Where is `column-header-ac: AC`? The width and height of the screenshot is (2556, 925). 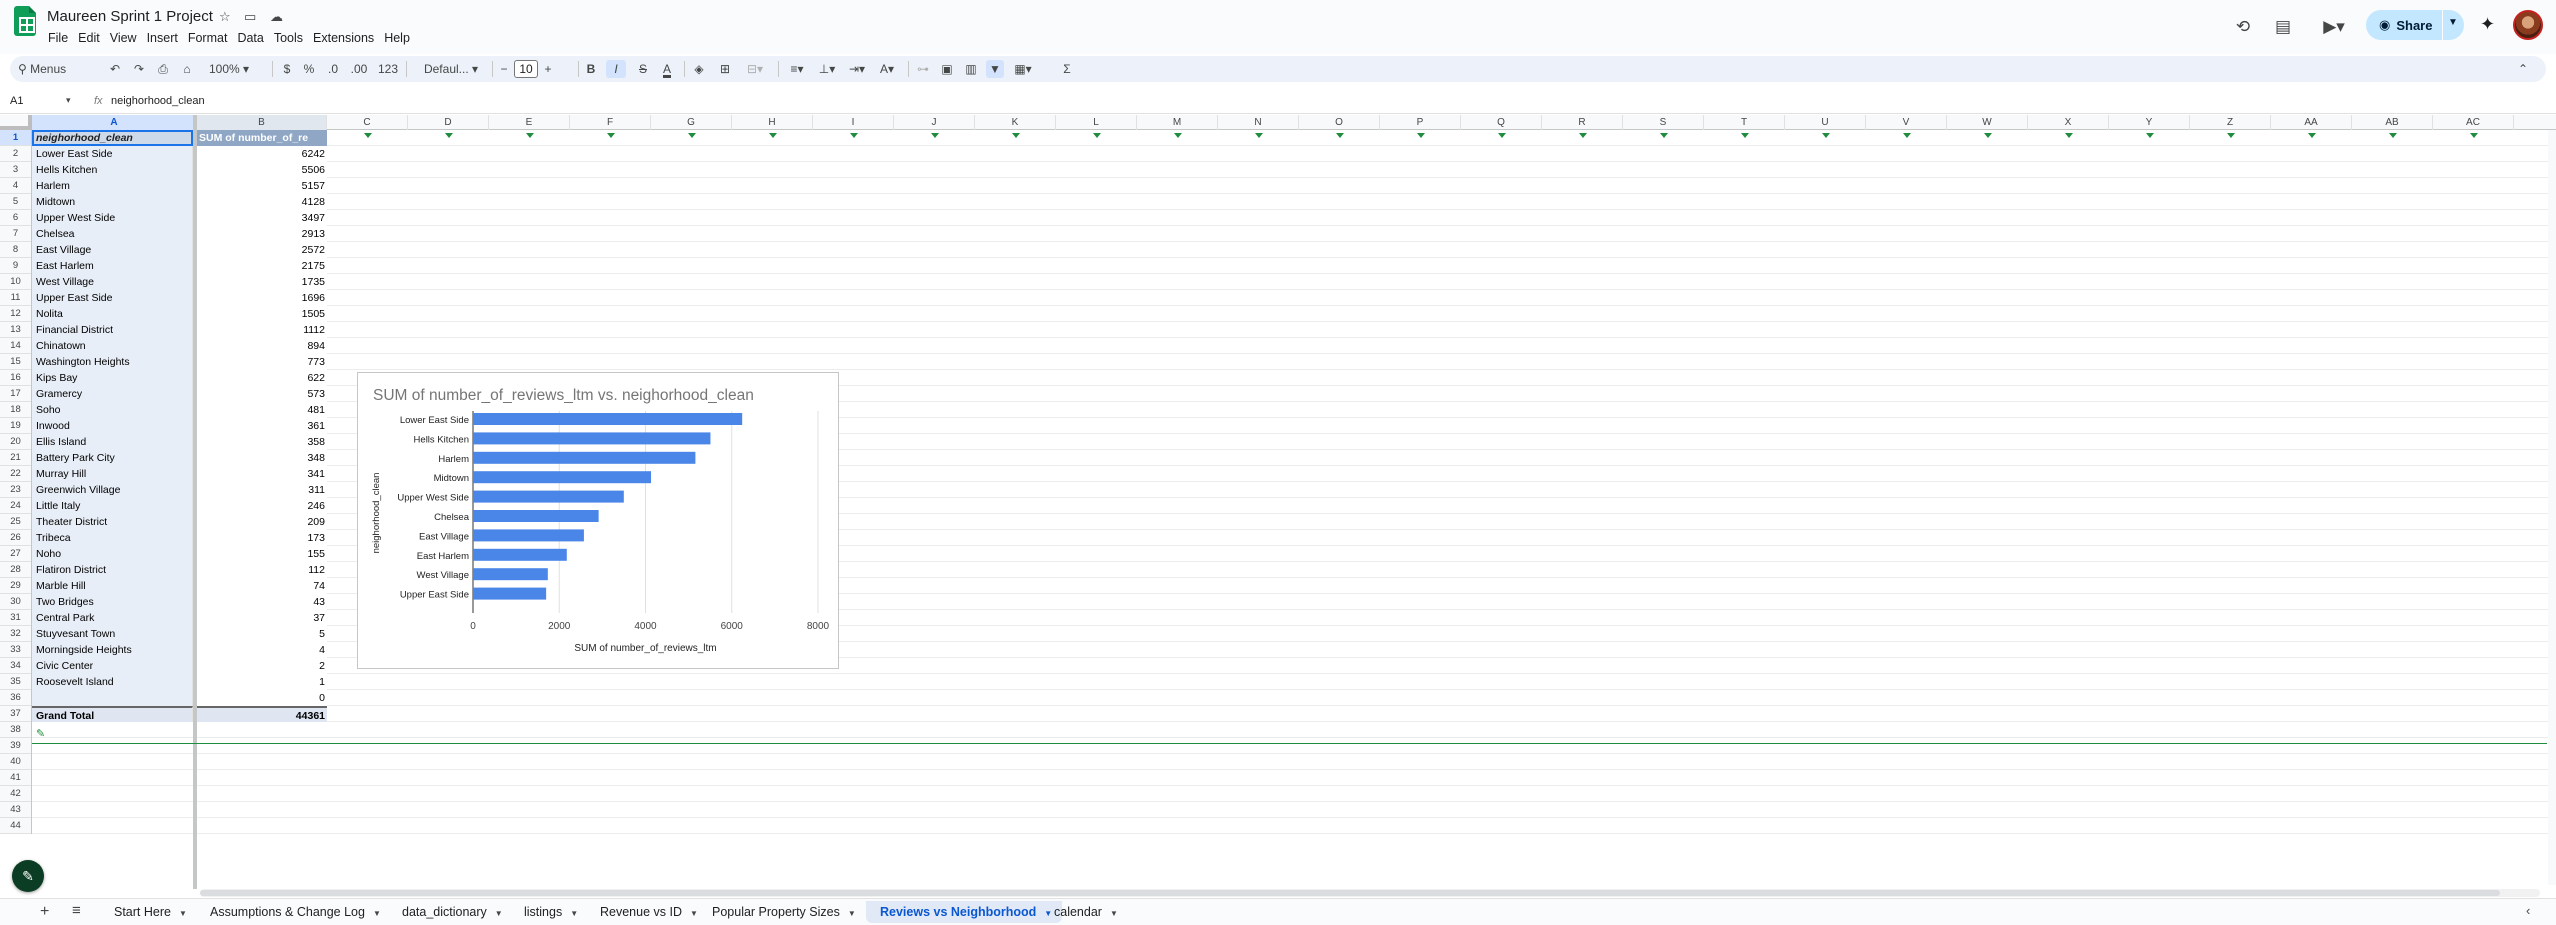 column-header-ac: AC is located at coordinates (2473, 122).